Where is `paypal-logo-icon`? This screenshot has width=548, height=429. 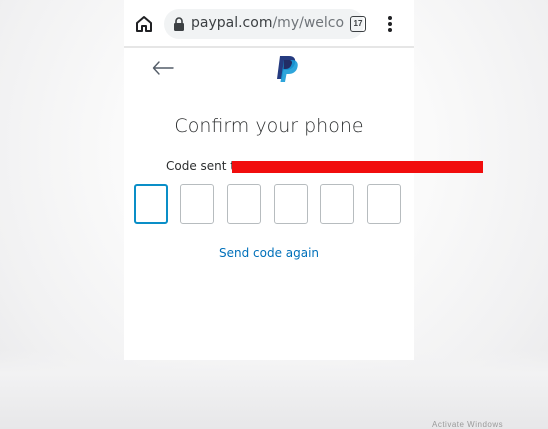
paypal-logo-icon is located at coordinates (287, 69).